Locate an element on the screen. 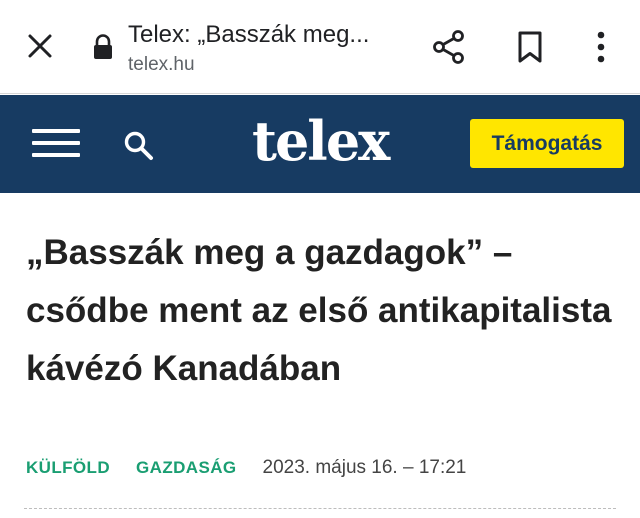 This screenshot has width=640, height=518. bookmark-button is located at coordinates (530, 47).